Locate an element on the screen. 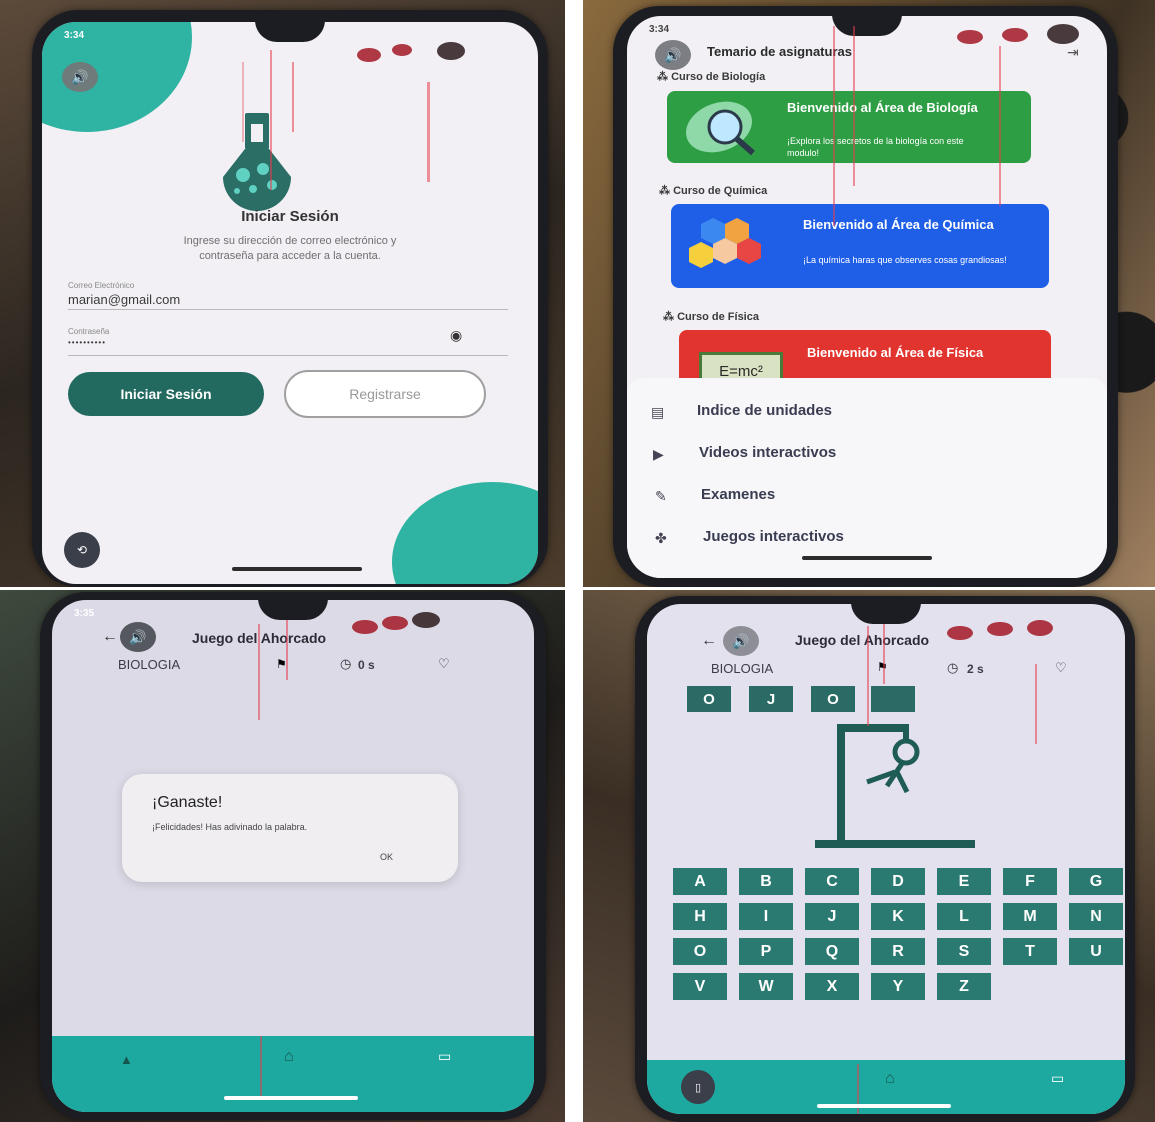 Image resolution: width=1155 pixels, height=1122 pixels. game-title: Juego del Ahorcado is located at coordinates (862, 640).